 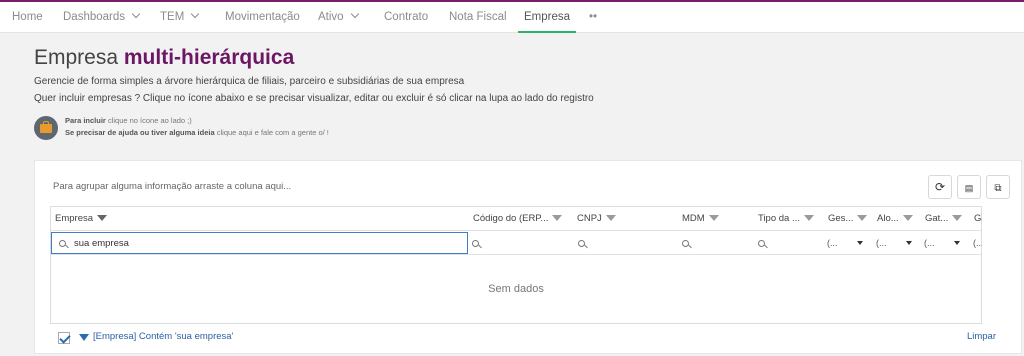 What do you see at coordinates (180, 17) in the screenshot?
I see `nav-tem: TEM` at bounding box center [180, 17].